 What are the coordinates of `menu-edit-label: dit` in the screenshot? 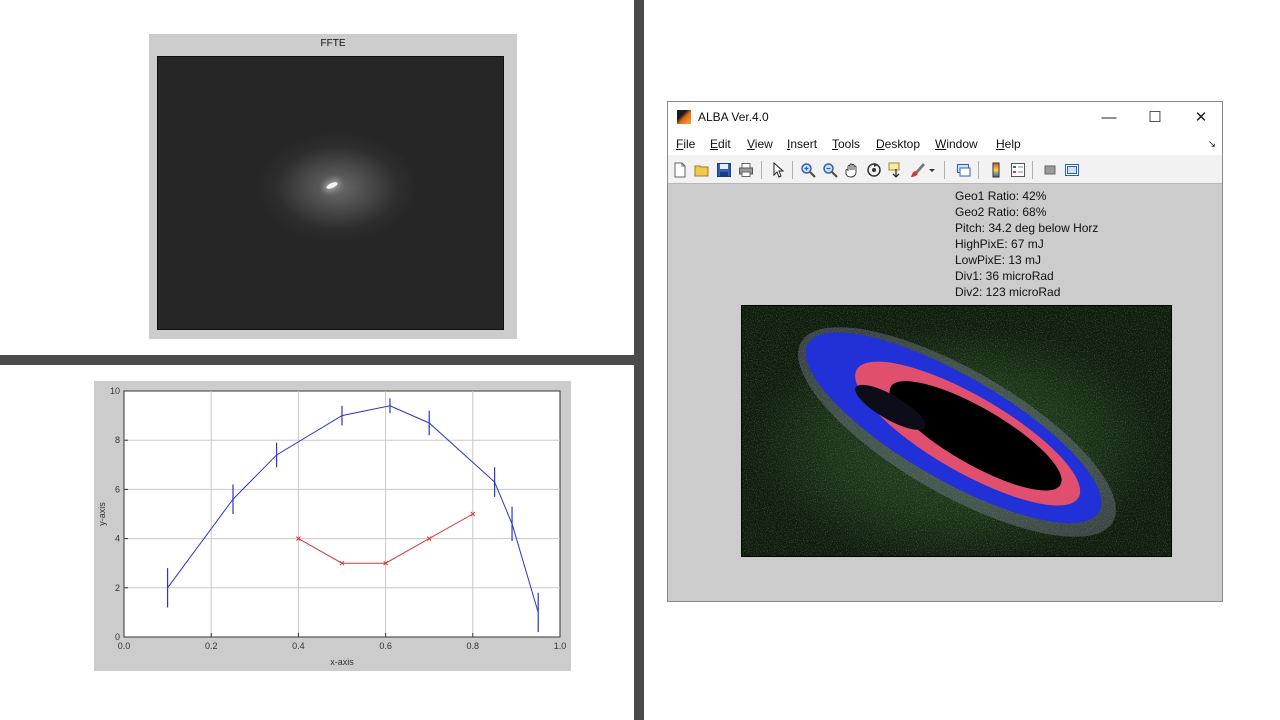 It's located at (724, 144).